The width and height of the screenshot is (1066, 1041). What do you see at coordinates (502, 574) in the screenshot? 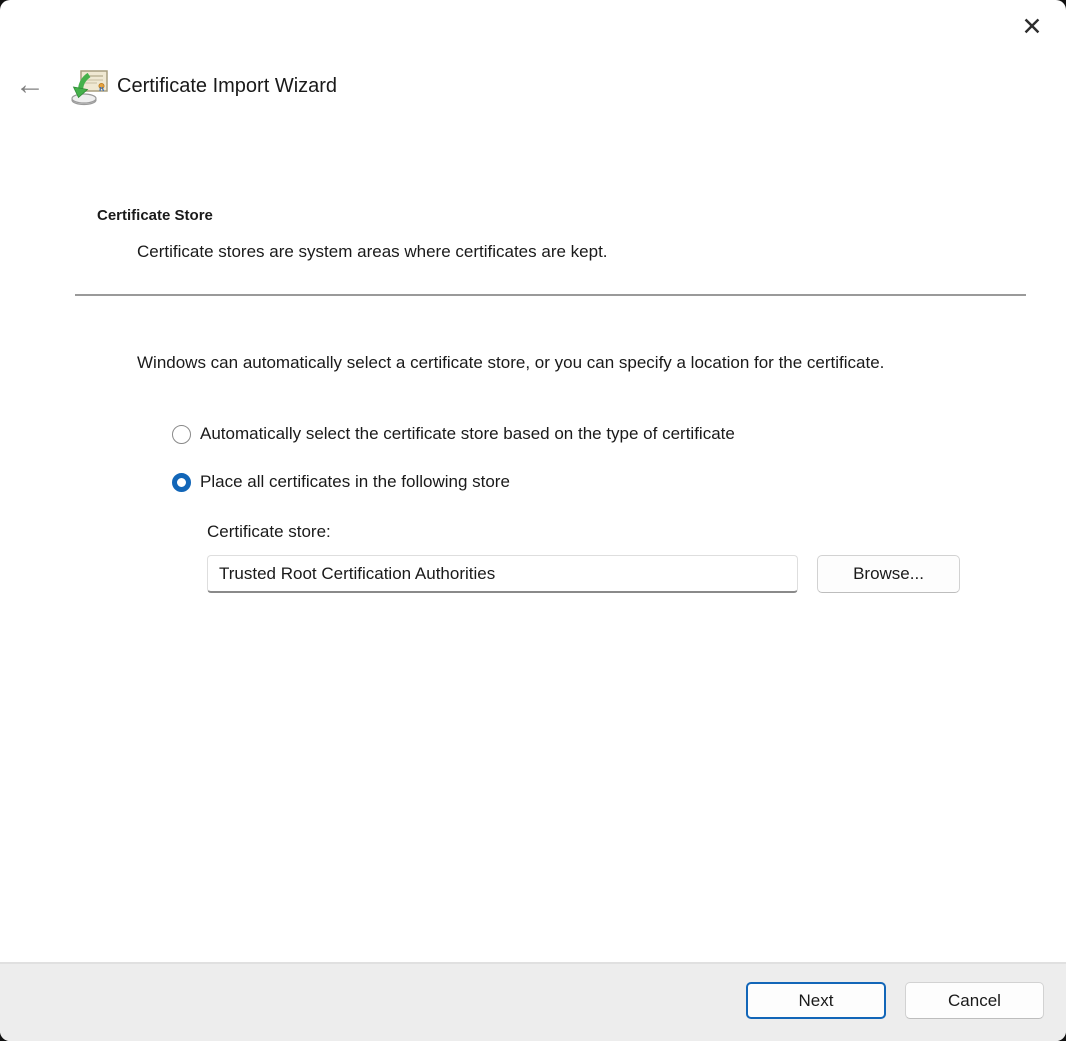
I see `certificate-store-input` at bounding box center [502, 574].